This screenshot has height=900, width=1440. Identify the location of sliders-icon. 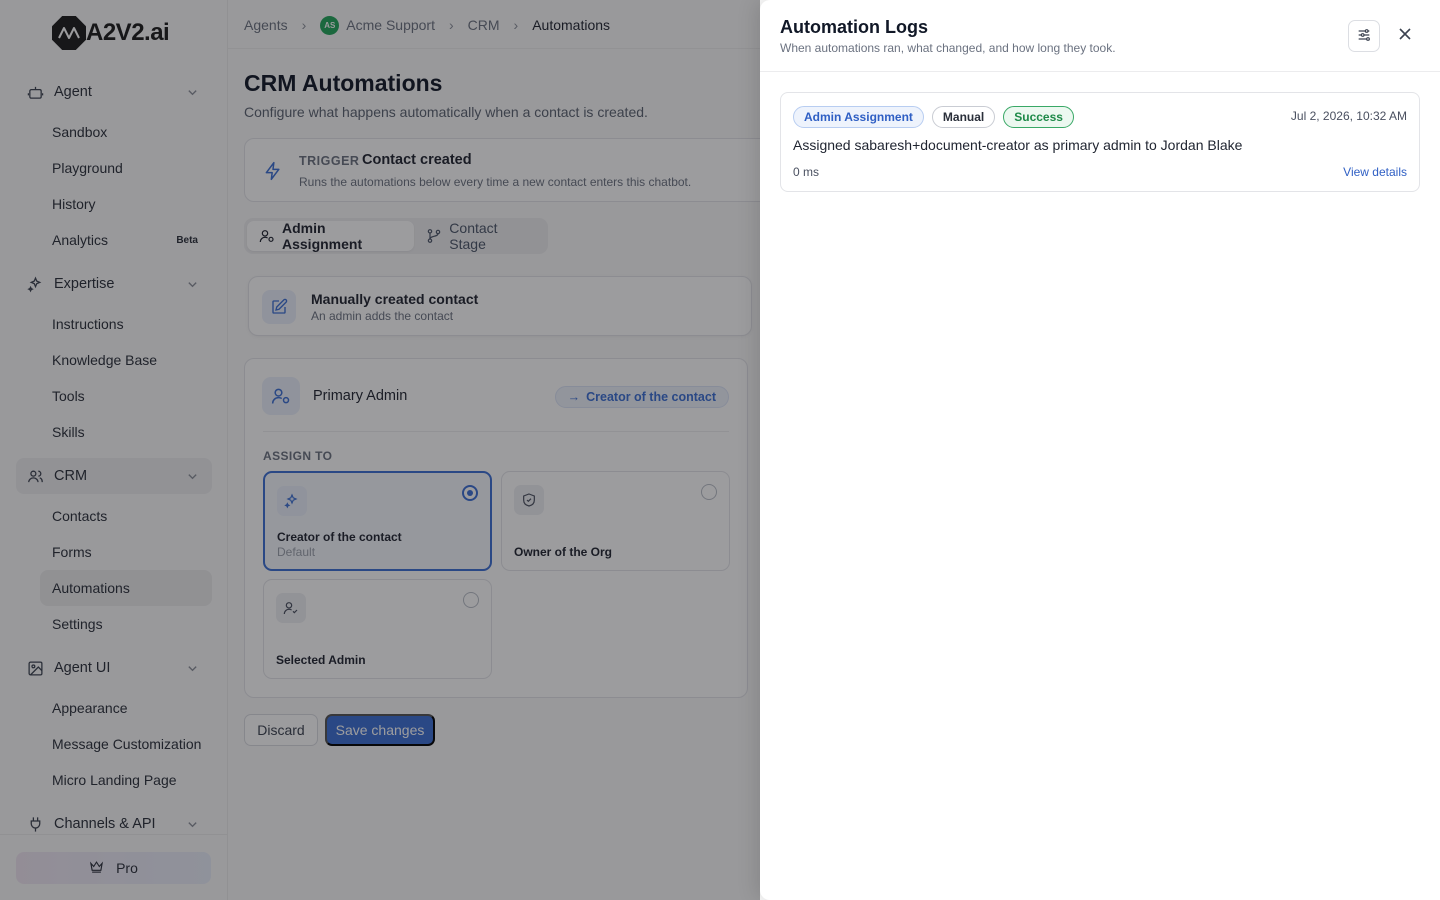
(1364, 36).